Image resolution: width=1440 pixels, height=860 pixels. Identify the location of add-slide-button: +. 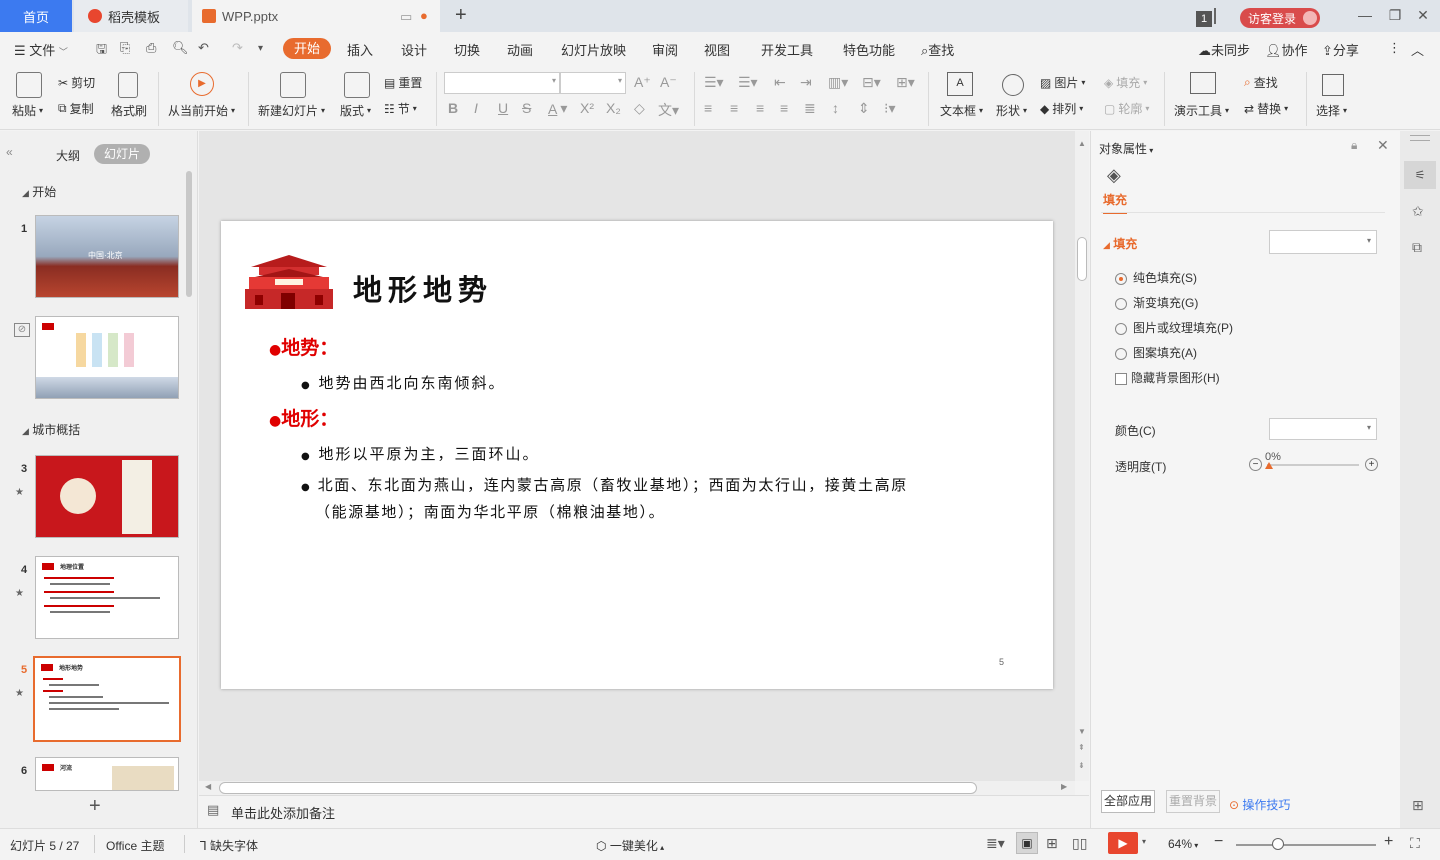
(95, 806).